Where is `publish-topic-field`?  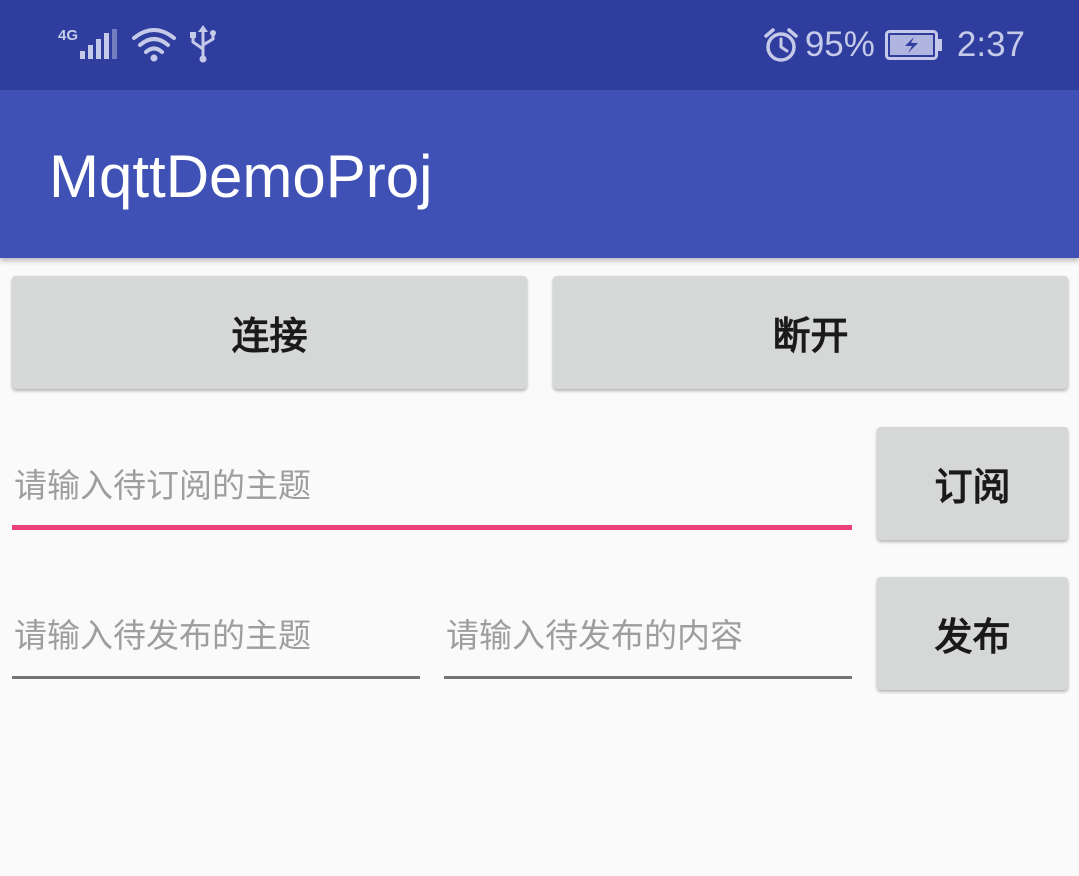
publish-topic-field is located at coordinates (216, 642).